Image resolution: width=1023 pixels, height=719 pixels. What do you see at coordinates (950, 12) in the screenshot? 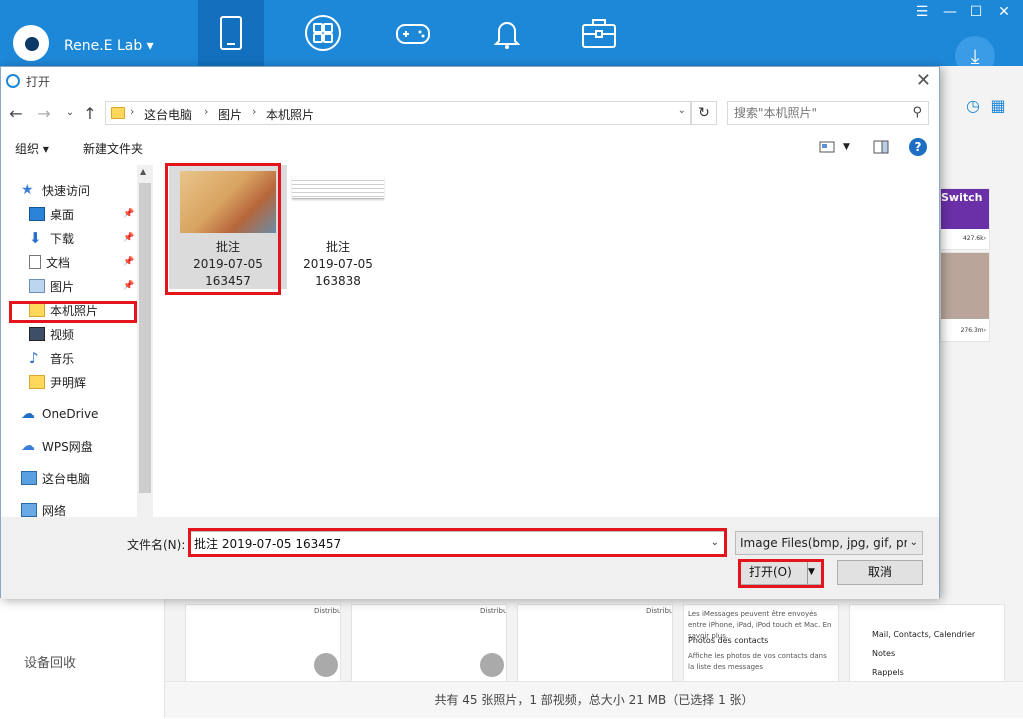
I see `minimize-icon: —` at bounding box center [950, 12].